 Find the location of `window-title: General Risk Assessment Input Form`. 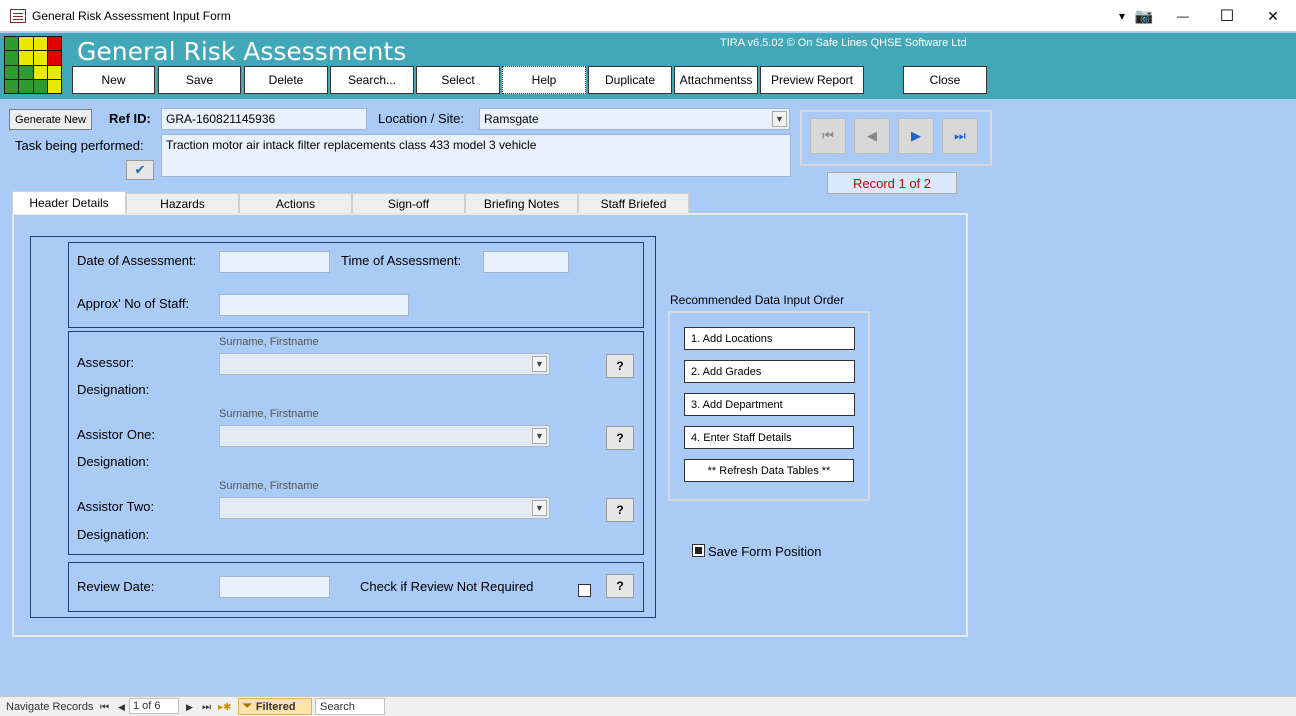

window-title: General Risk Assessment Input Form is located at coordinates (131, 16).